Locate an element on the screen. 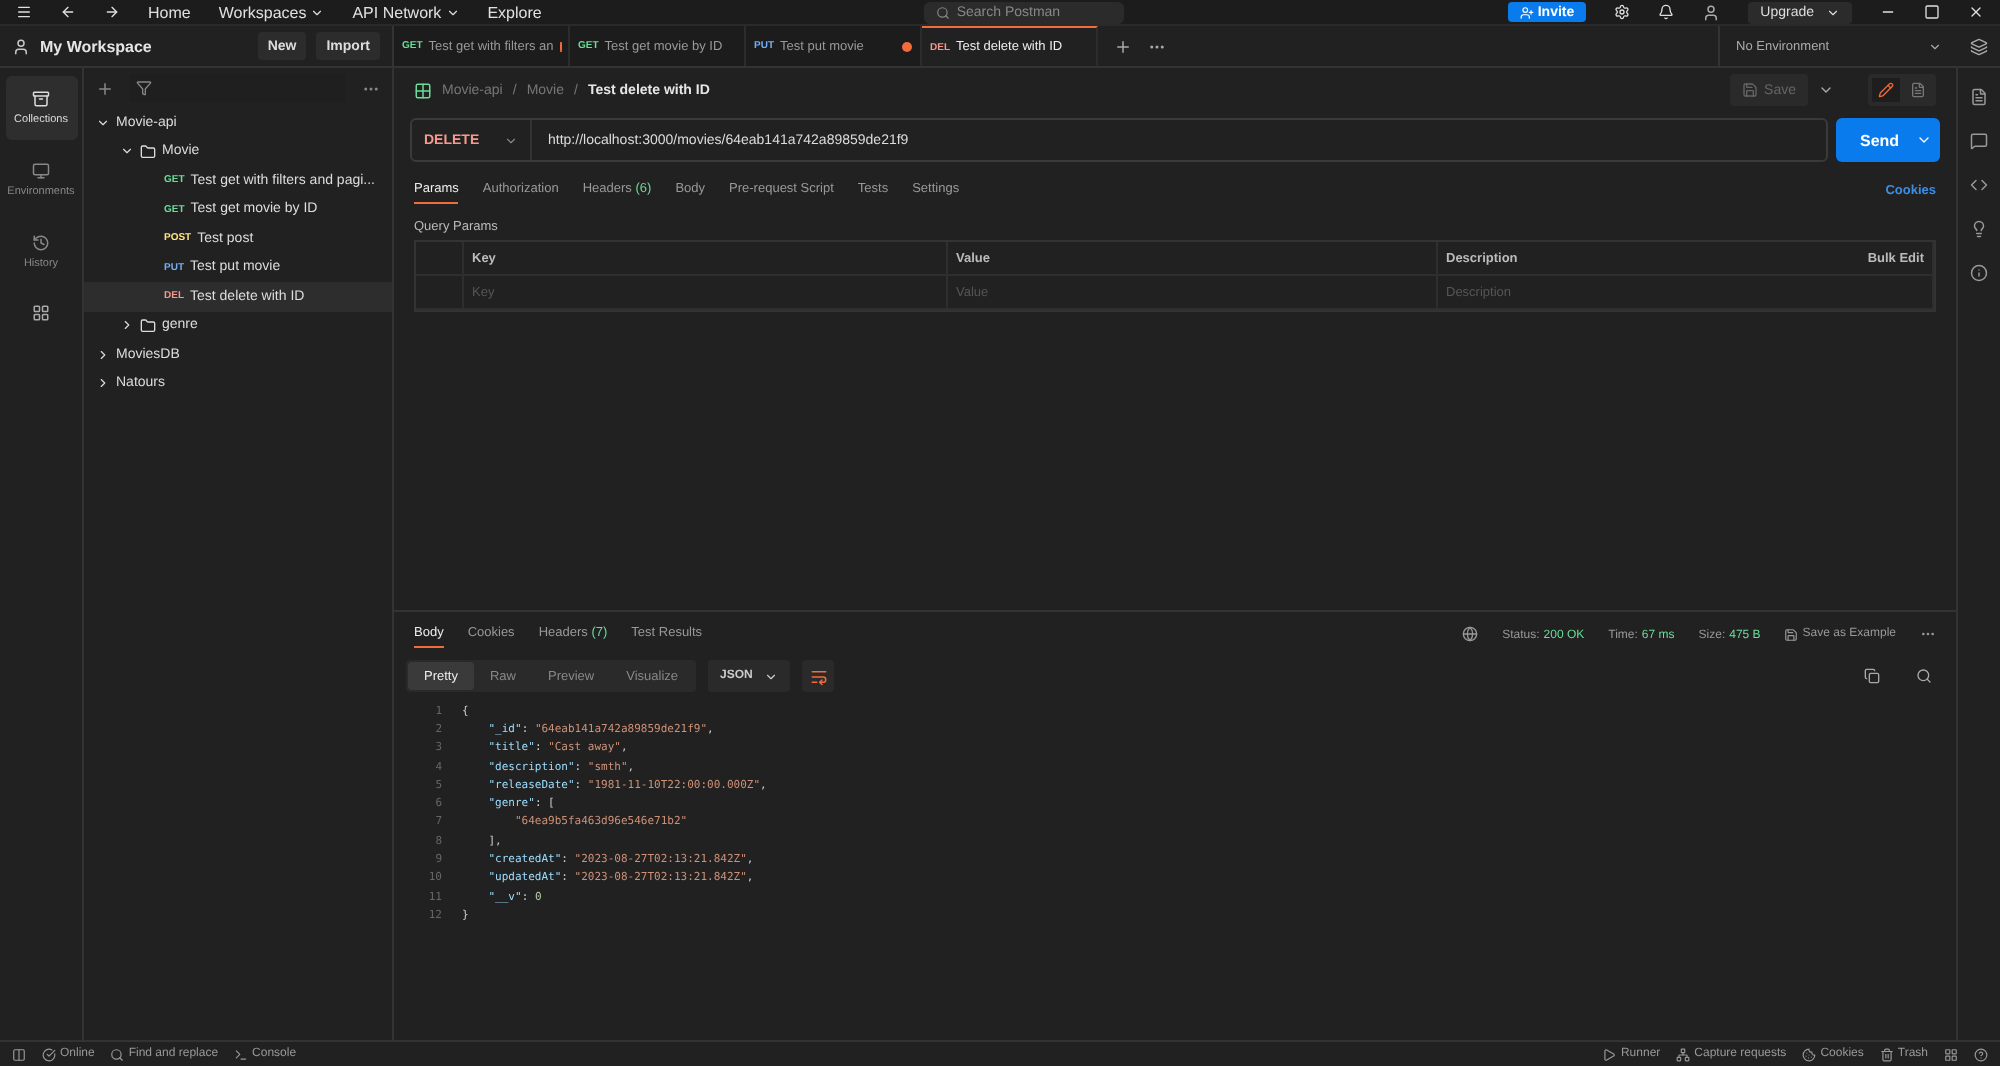 The width and height of the screenshot is (2000, 1066). document-icon is located at coordinates (1979, 97).